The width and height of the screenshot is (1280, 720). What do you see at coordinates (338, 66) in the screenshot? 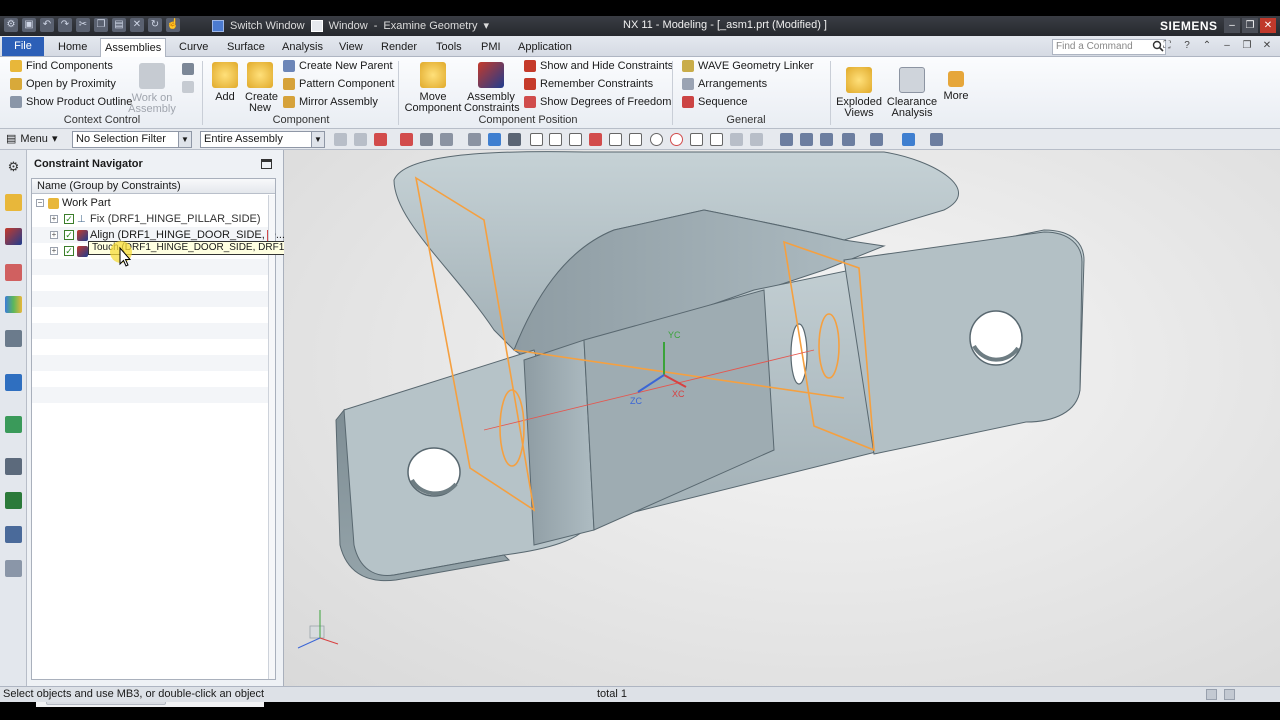
I see `create-new-parent-button: Create New Parent` at bounding box center [338, 66].